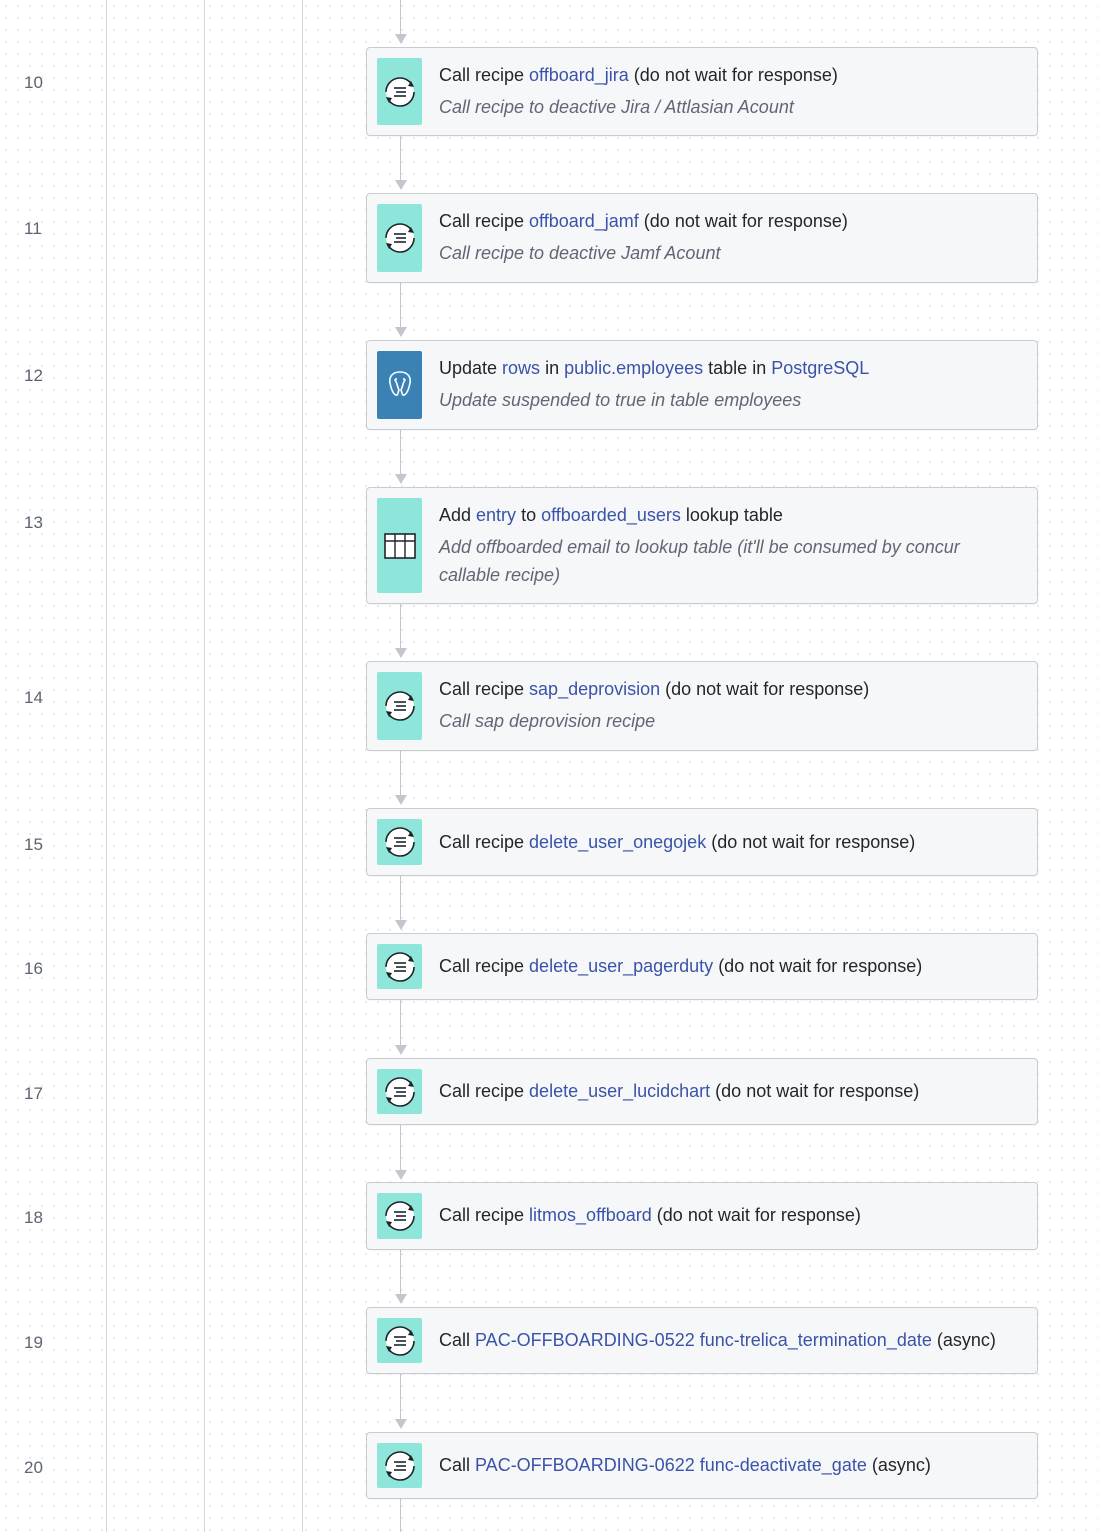 This screenshot has height=1532, width=1098. Describe the element at coordinates (590, 1215) in the screenshot. I see `step-link: litmos_offboard` at that location.